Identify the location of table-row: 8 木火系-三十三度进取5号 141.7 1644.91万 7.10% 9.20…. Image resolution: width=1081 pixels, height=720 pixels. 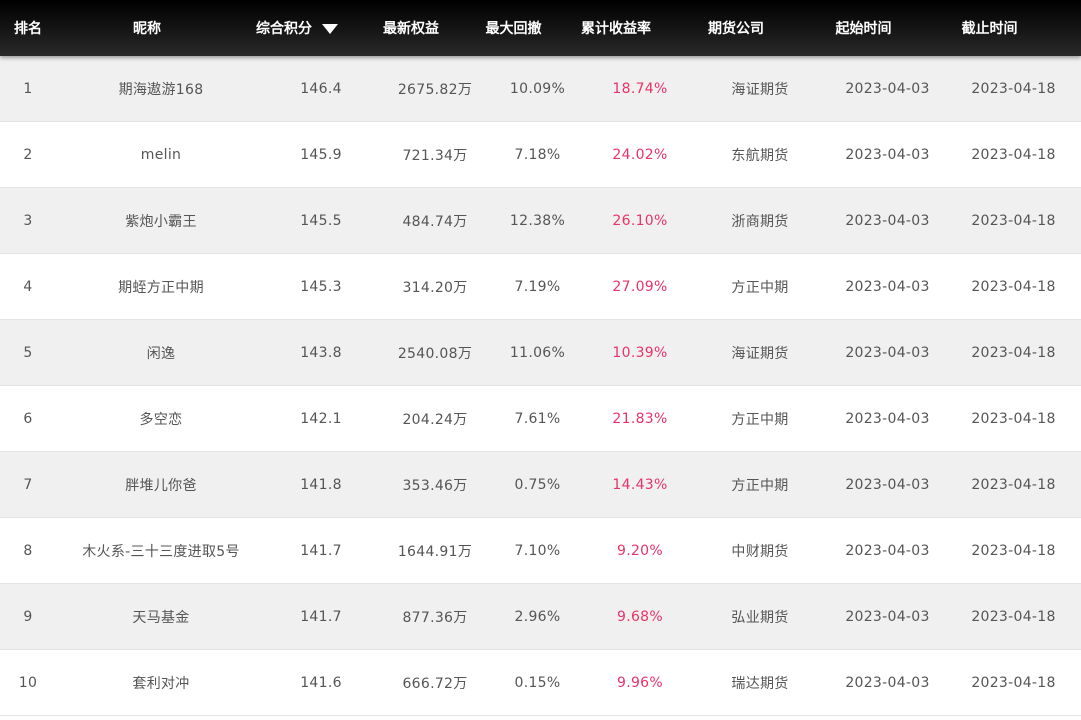
(540, 551).